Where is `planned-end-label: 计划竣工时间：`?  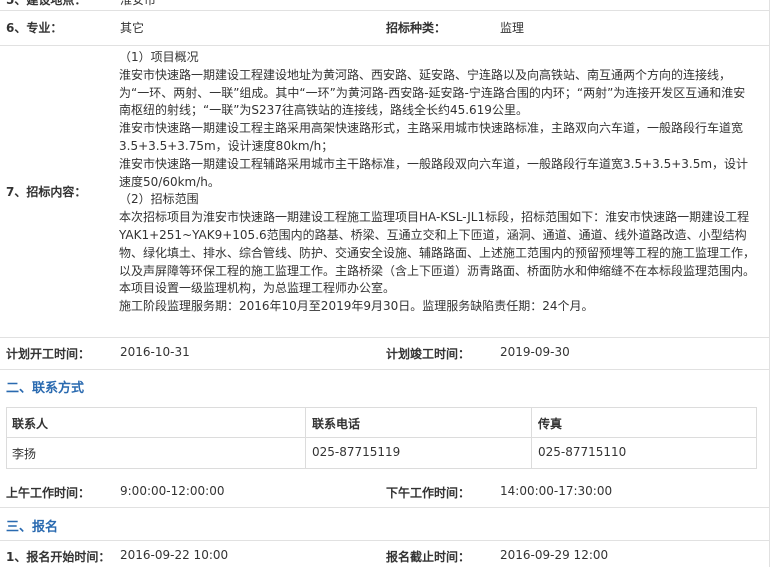 planned-end-label: 计划竣工时间： is located at coordinates (428, 354).